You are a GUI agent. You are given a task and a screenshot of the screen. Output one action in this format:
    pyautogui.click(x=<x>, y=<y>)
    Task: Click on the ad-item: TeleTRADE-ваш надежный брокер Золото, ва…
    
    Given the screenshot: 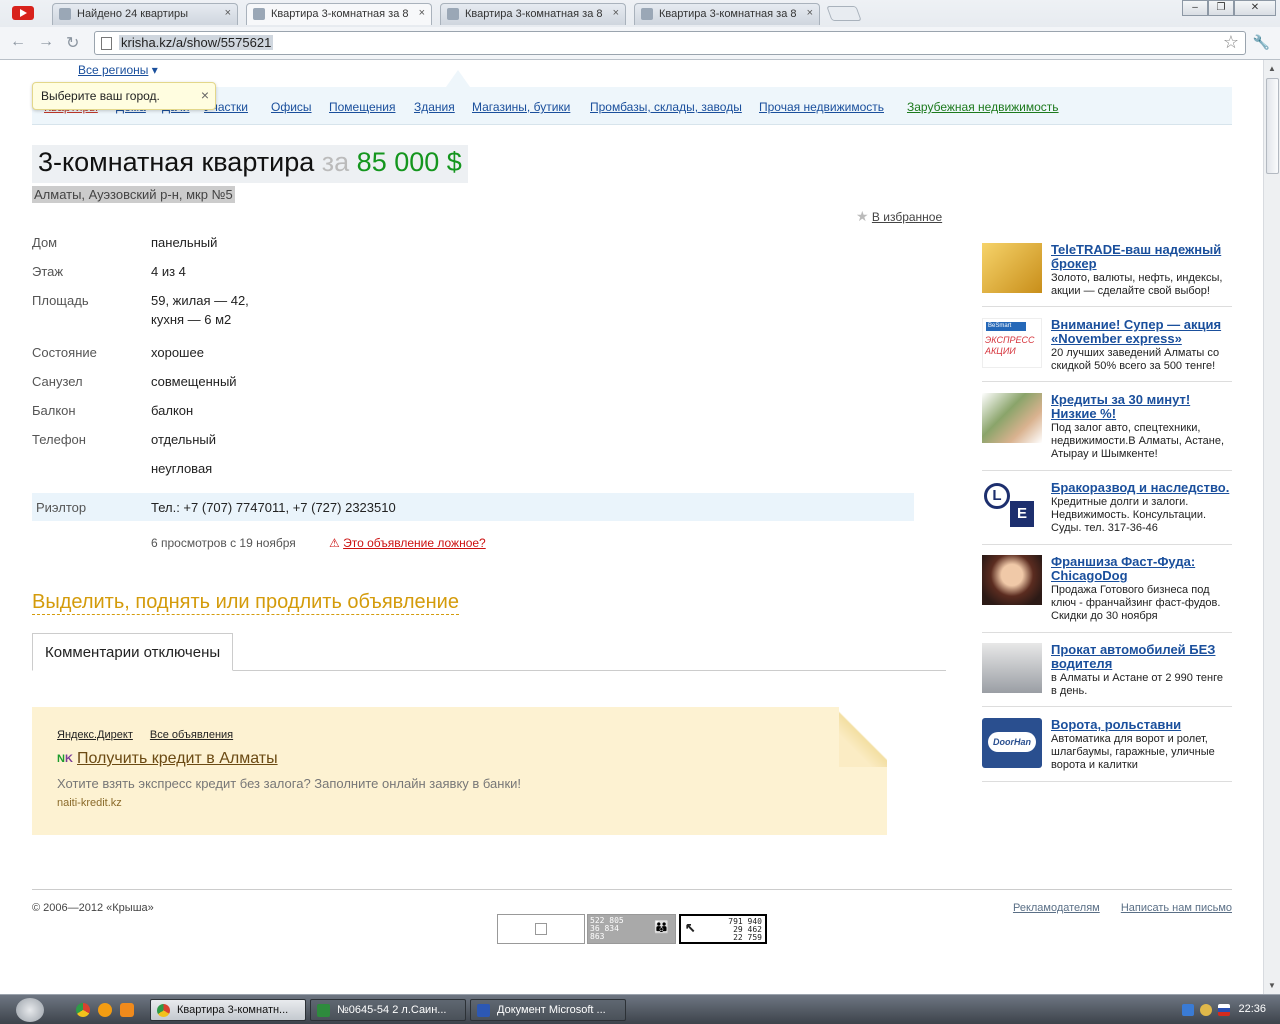 What is the action you would take?
    pyautogui.click(x=1107, y=275)
    